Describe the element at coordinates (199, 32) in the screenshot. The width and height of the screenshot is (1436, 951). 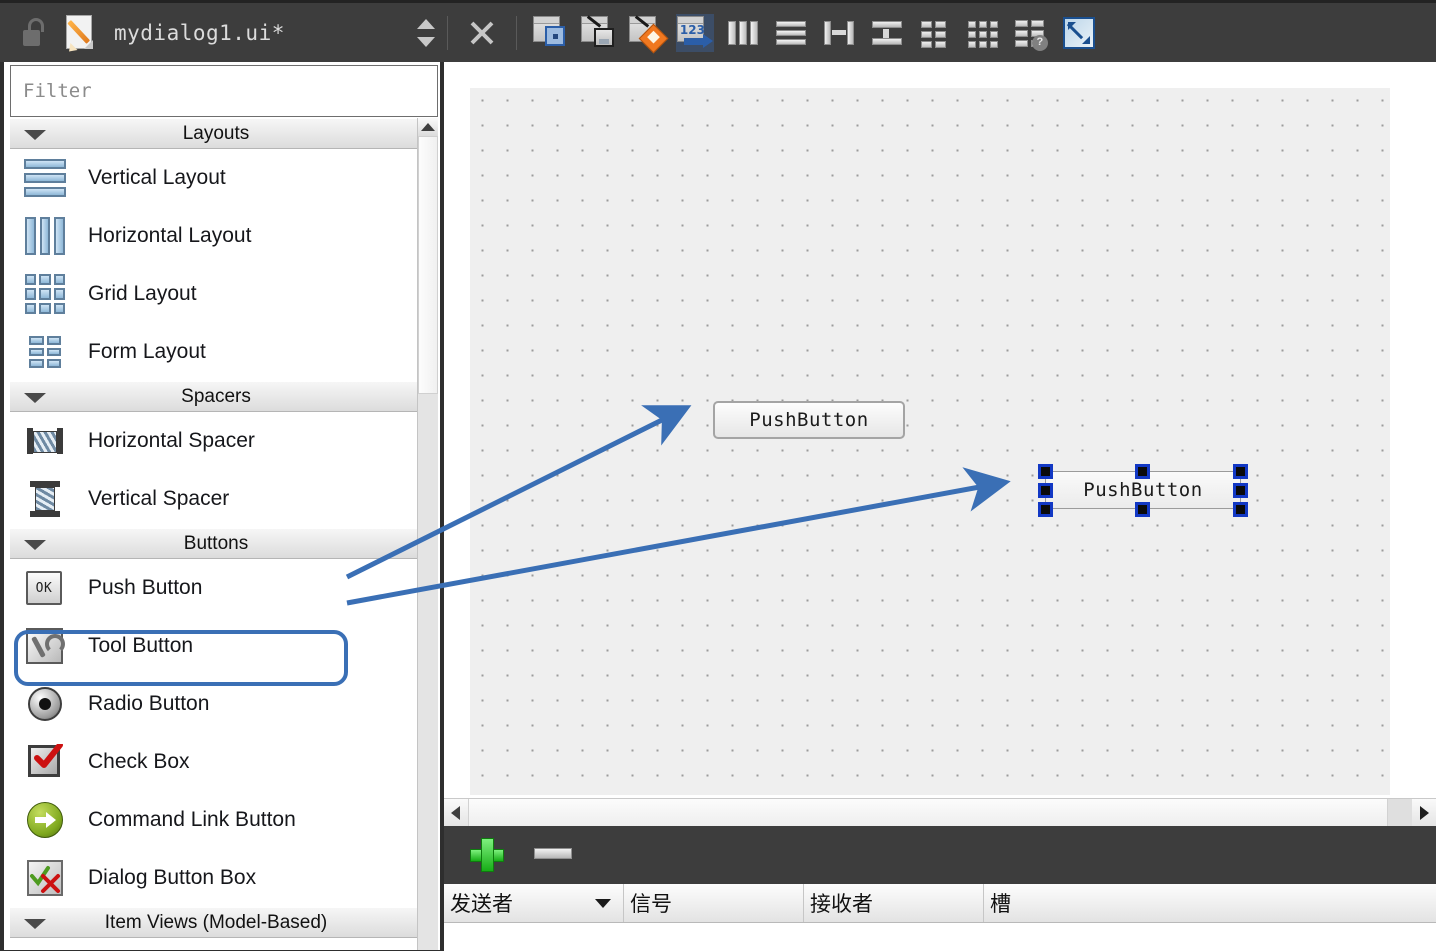
I see `form-filename: mydialog1.ui*` at that location.